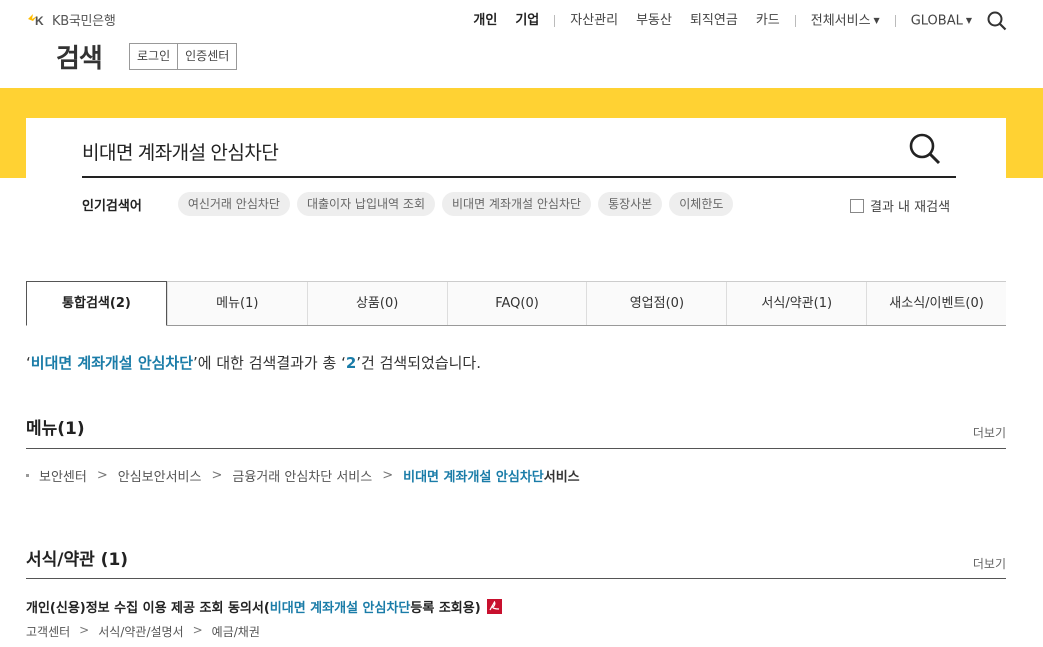 The width and height of the screenshot is (1043, 647). What do you see at coordinates (159, 477) in the screenshot?
I see `crumb-item: 안심보안서비스` at bounding box center [159, 477].